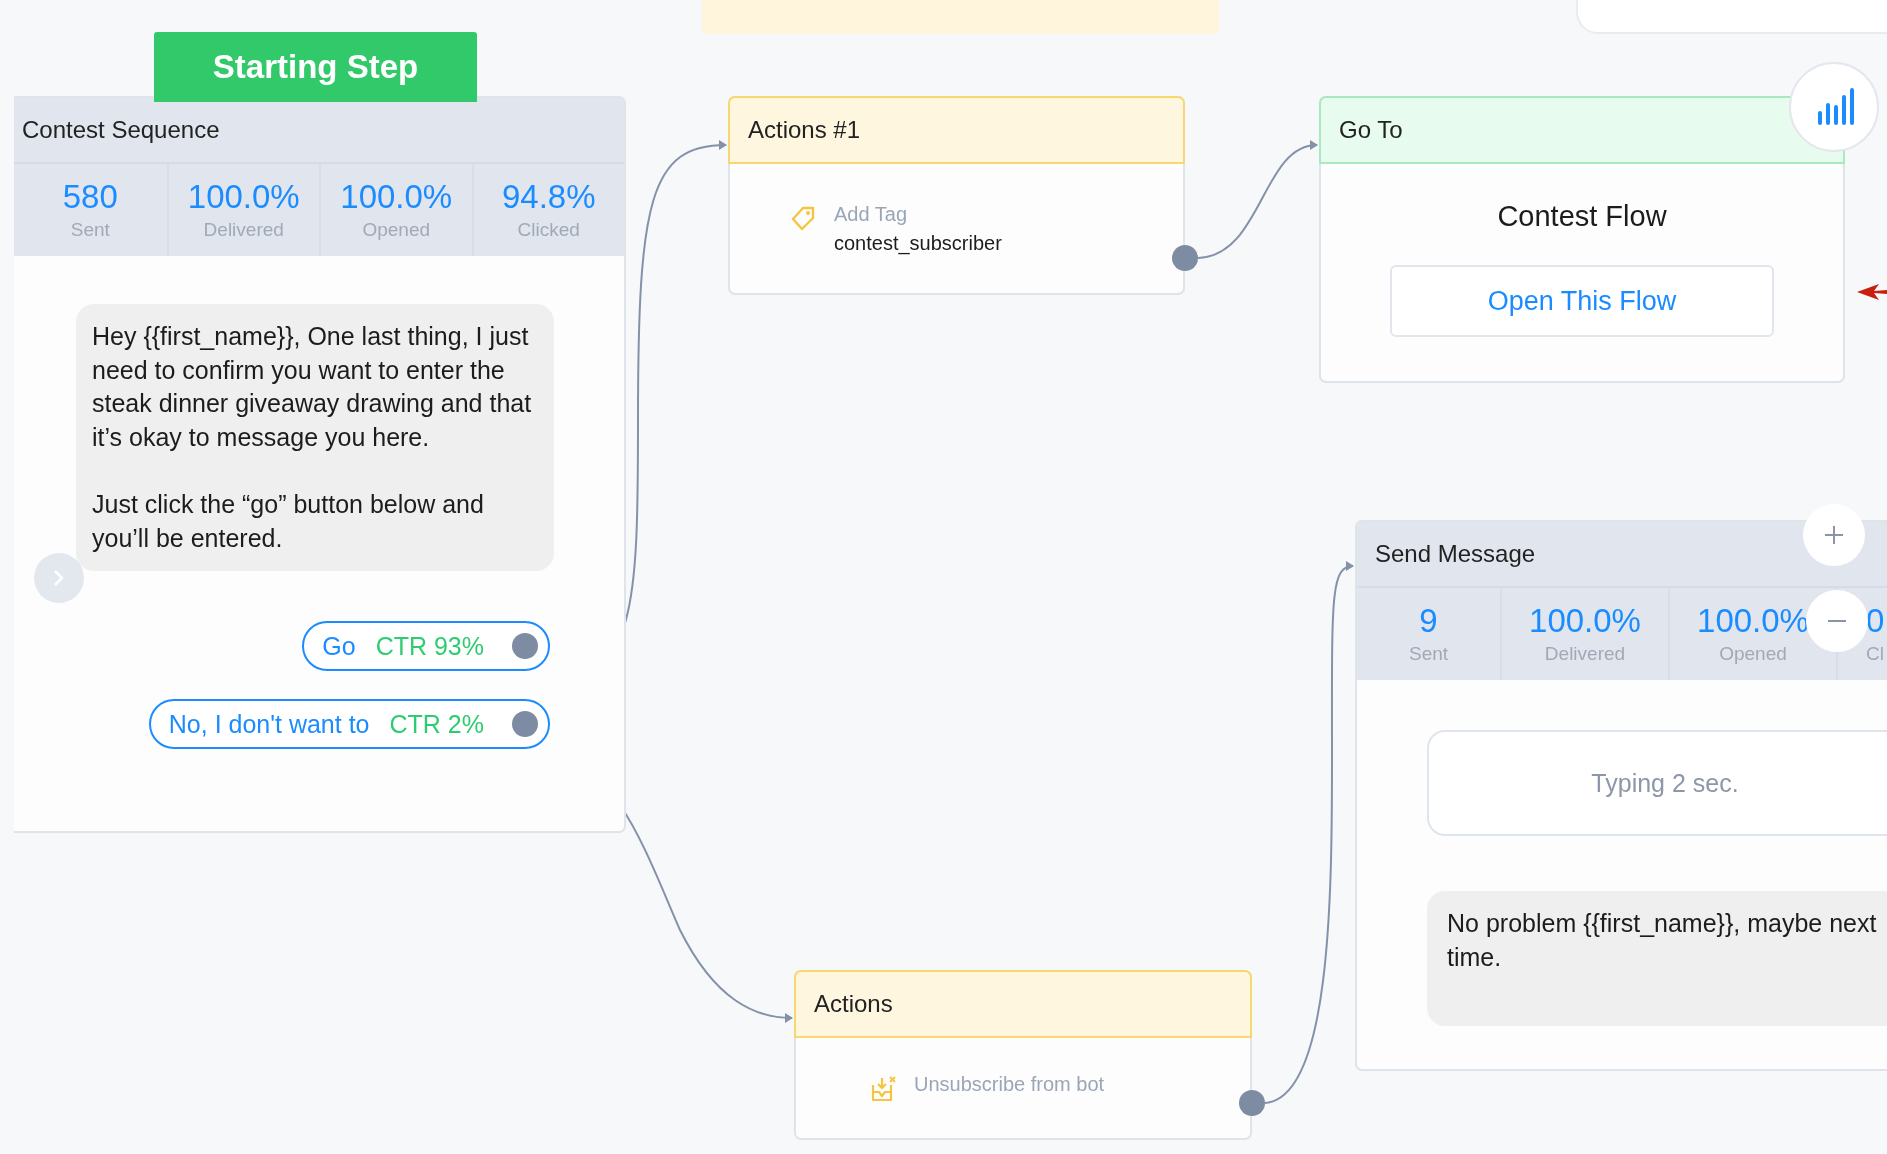 The image size is (1887, 1154). Describe the element at coordinates (1428, 621) in the screenshot. I see `stat-value: 9` at that location.